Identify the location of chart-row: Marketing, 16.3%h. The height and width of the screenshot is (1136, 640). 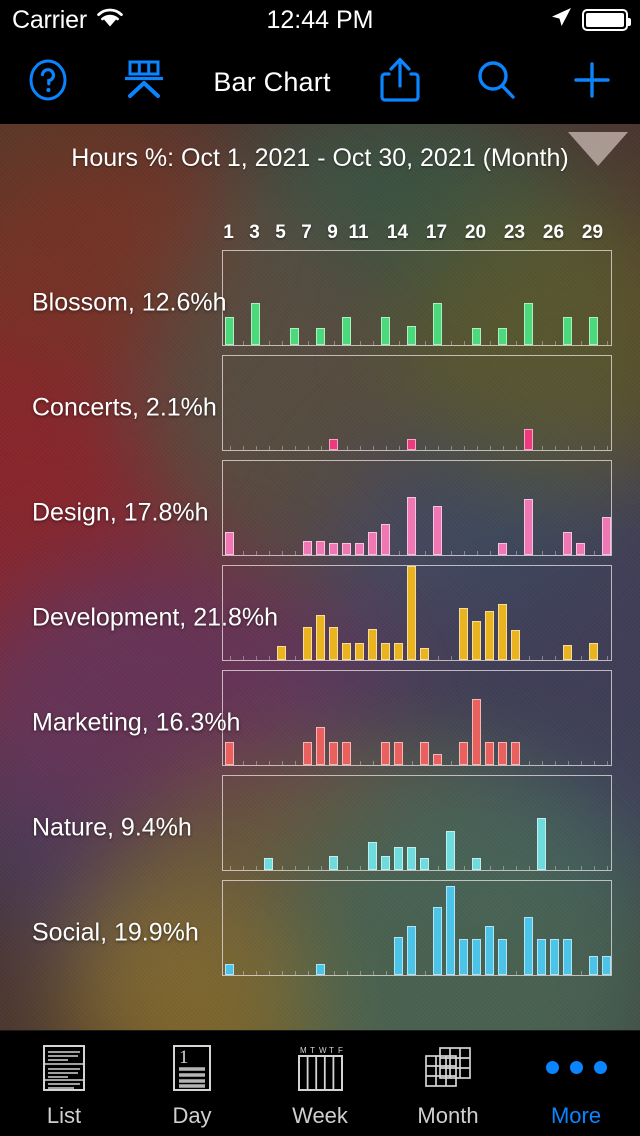
(320, 722).